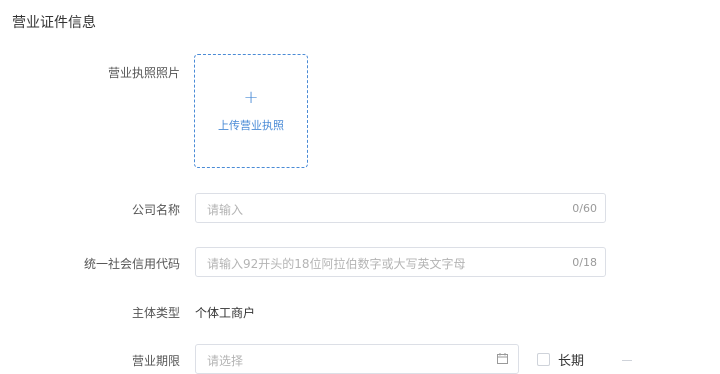  I want to click on credit-code-counter: 0/18, so click(584, 262).